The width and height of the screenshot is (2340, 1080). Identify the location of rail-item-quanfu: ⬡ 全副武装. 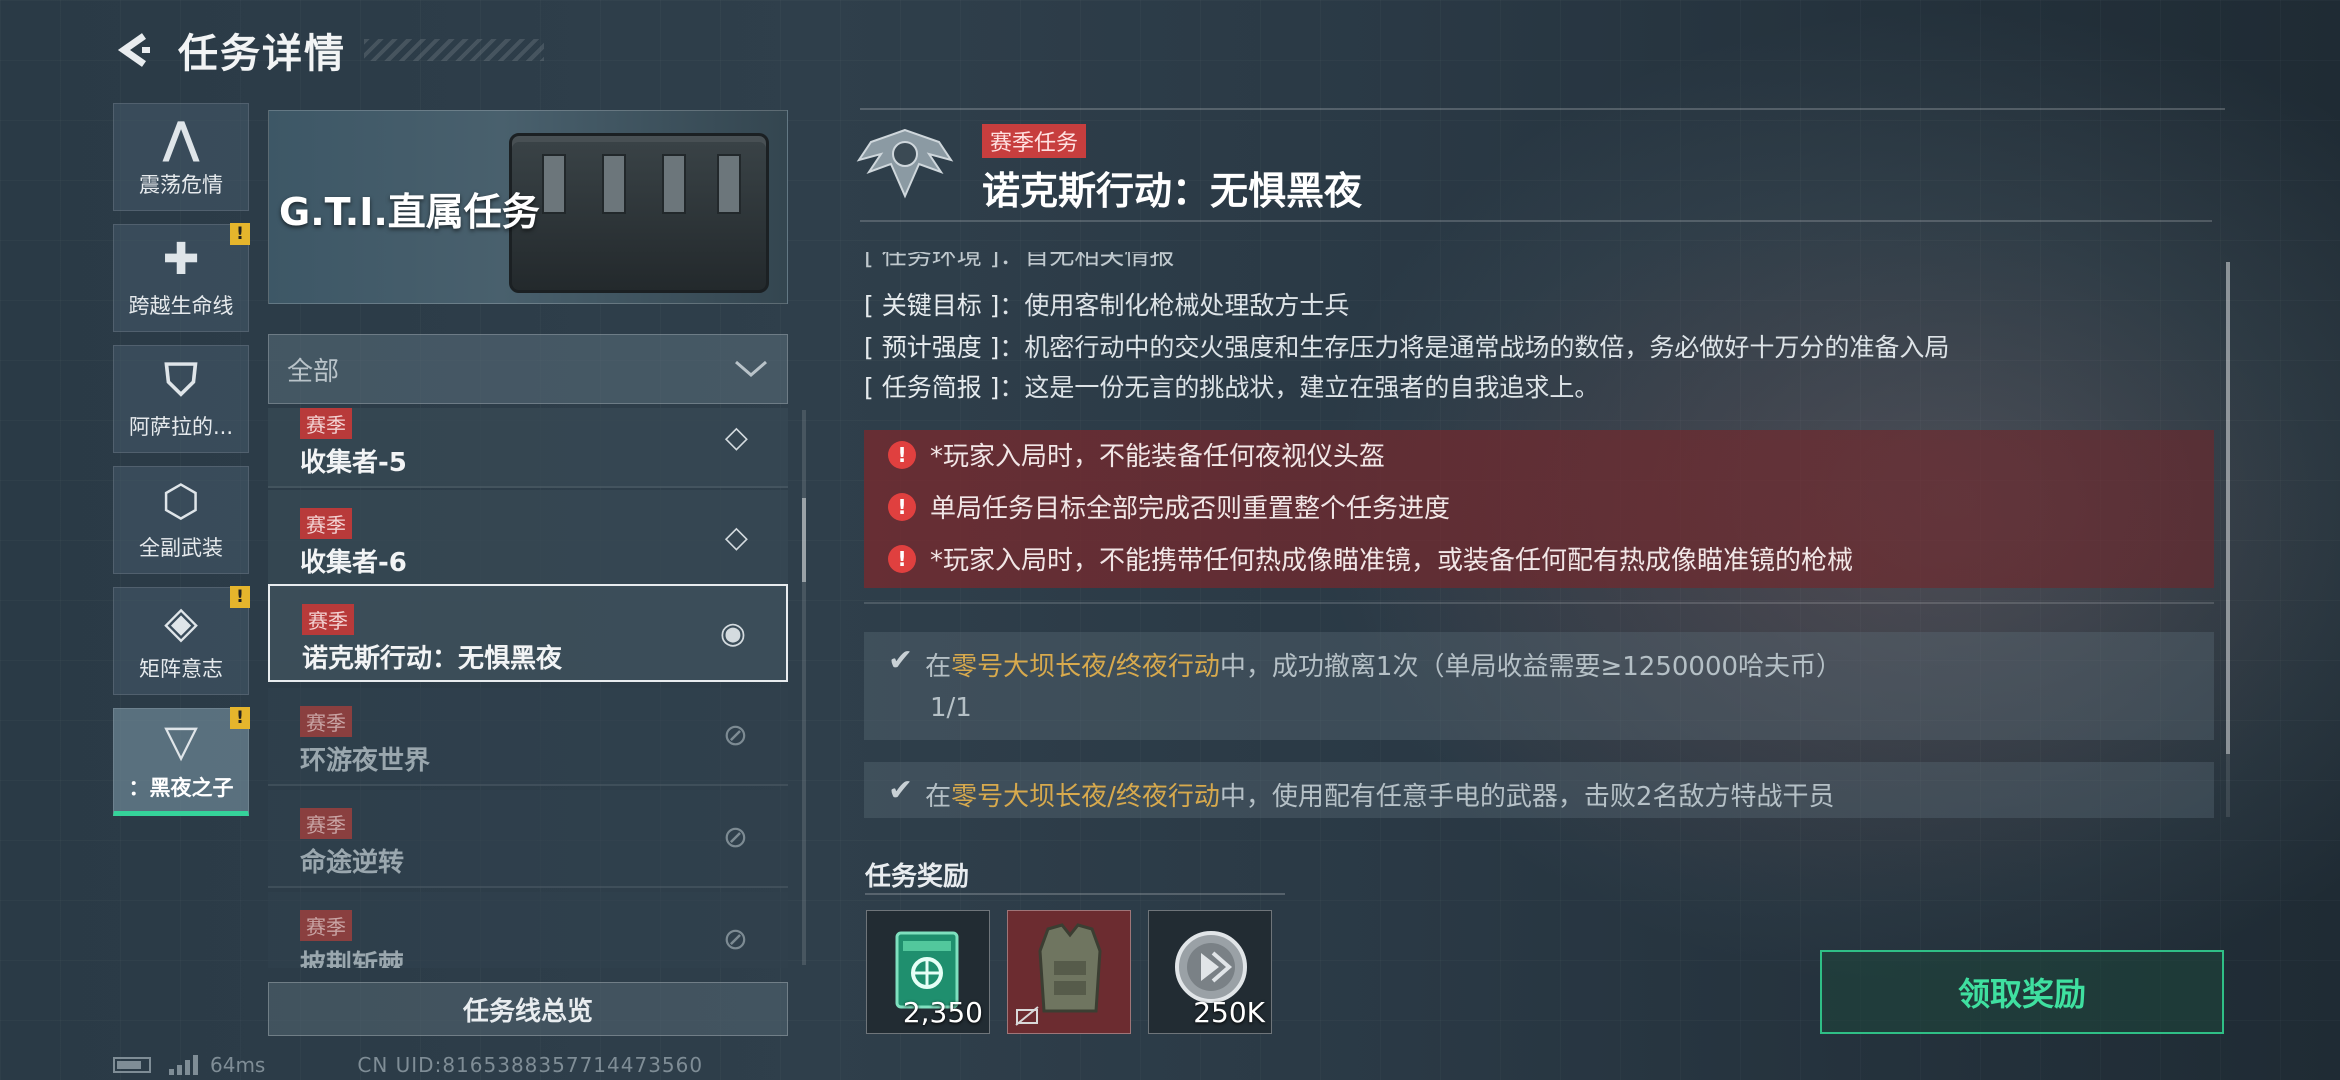
(181, 520).